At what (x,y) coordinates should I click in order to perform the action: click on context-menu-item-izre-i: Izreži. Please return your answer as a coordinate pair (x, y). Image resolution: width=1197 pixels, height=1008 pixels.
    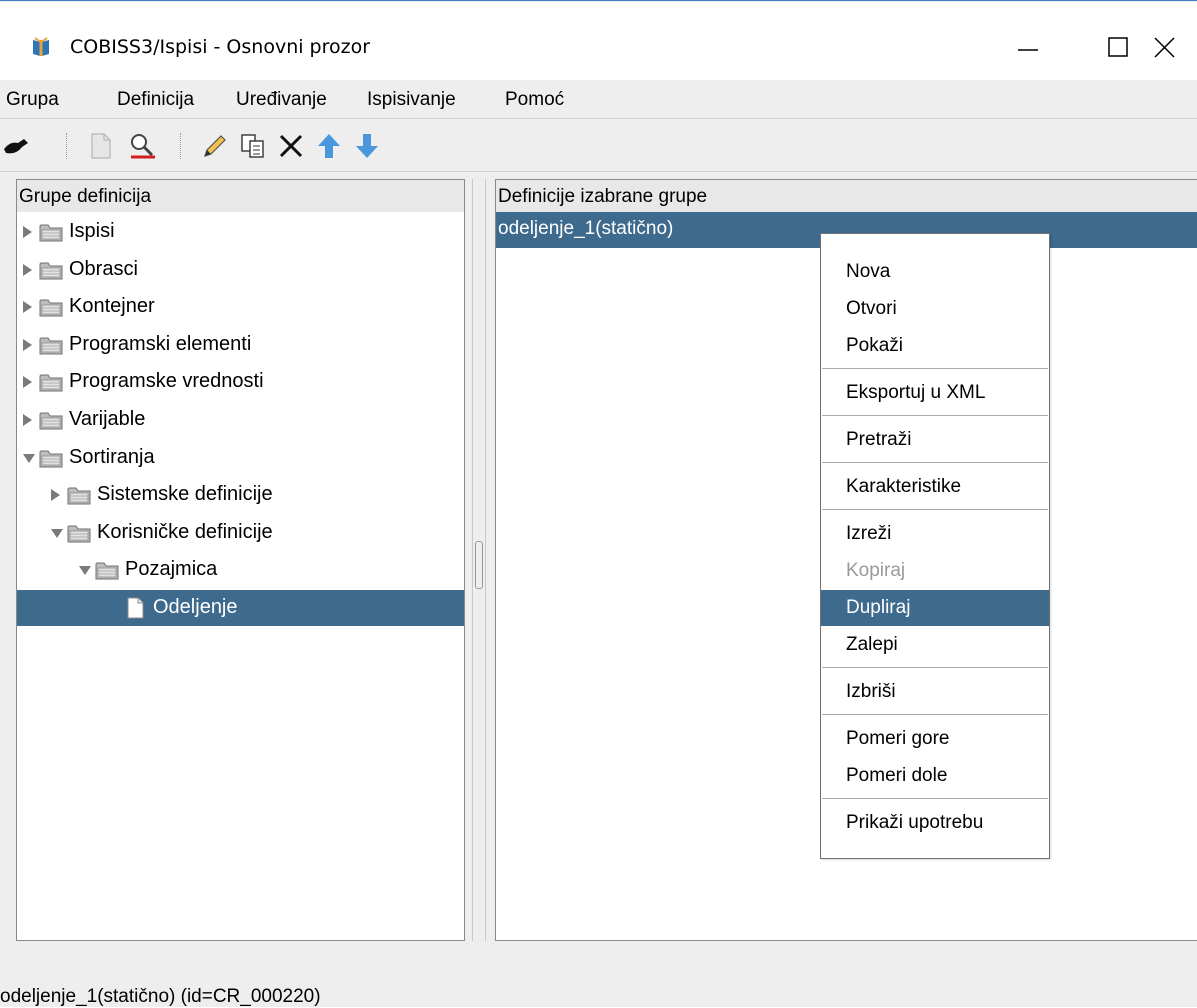
    Looking at the image, I should click on (935, 534).